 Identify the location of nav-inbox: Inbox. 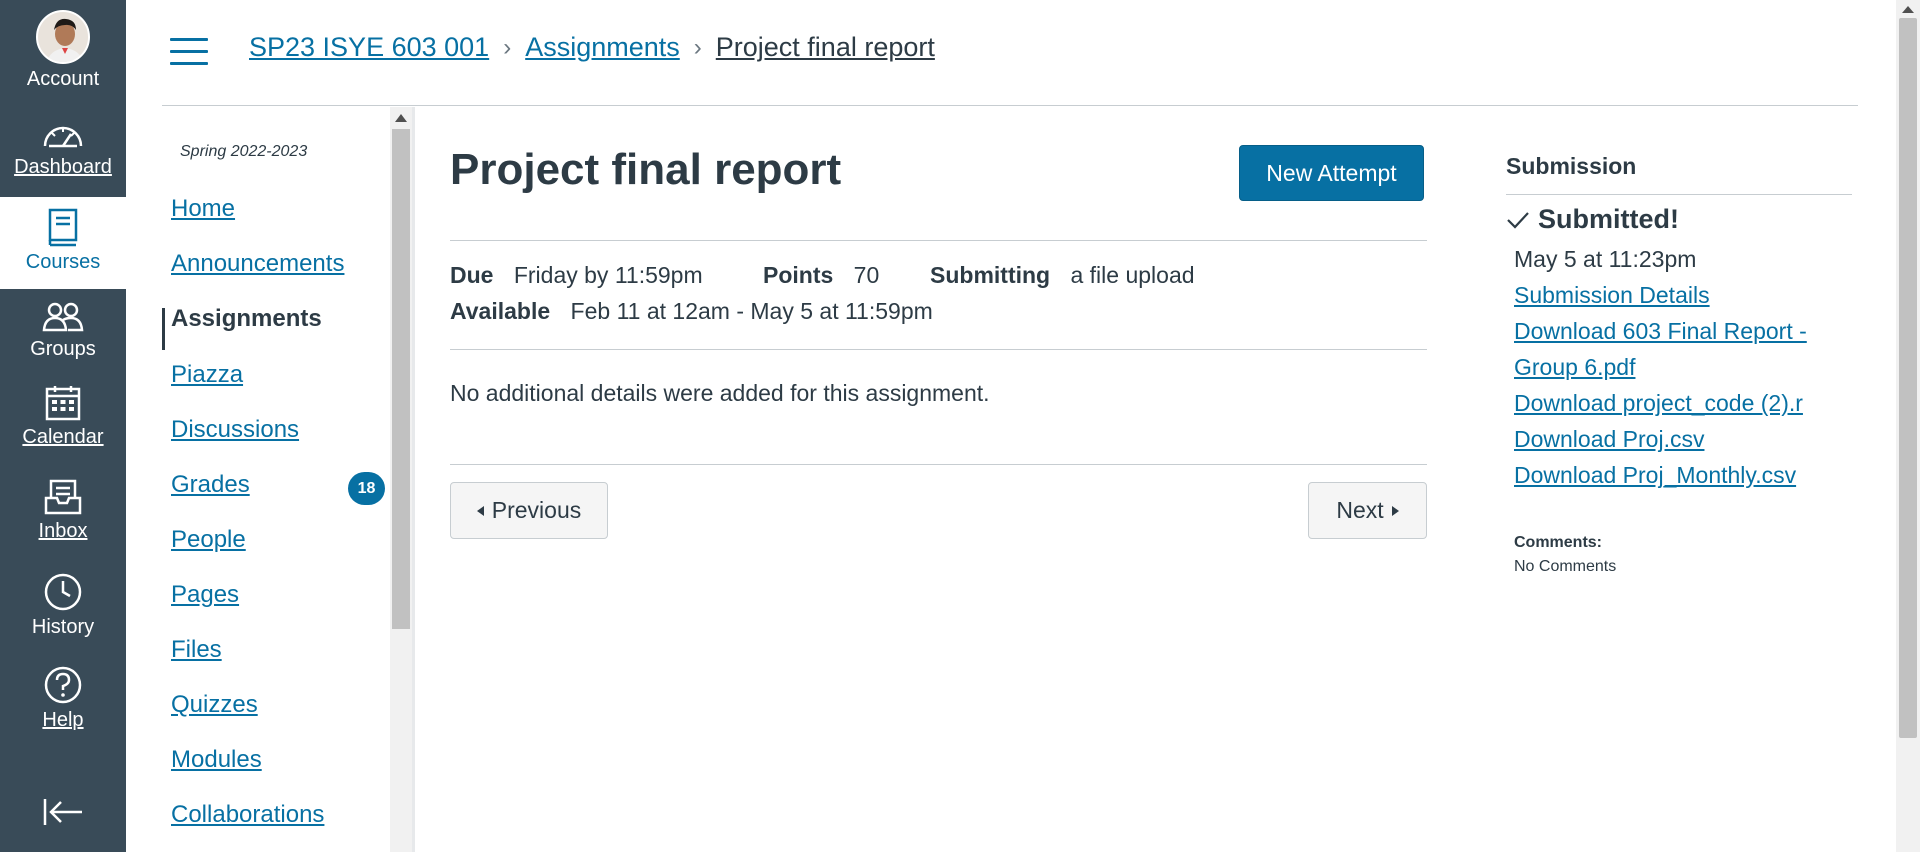
(63, 510).